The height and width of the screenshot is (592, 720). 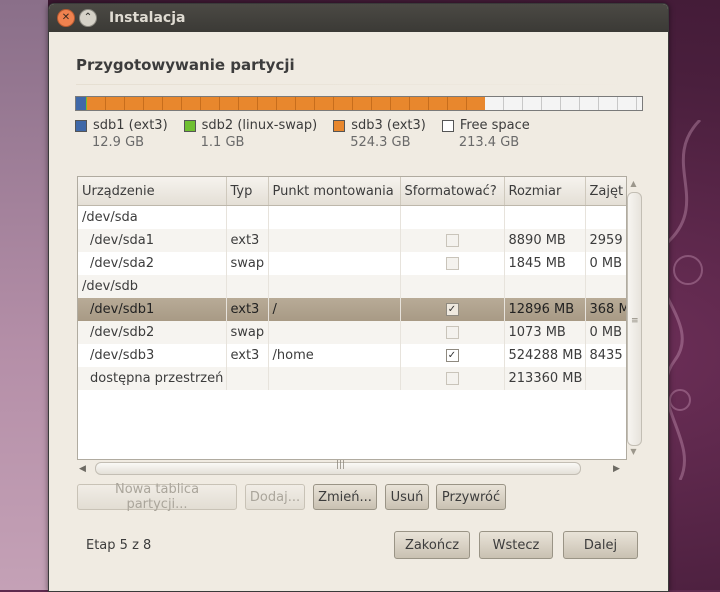 What do you see at coordinates (494, 125) in the screenshot?
I see `legend-label: Free space` at bounding box center [494, 125].